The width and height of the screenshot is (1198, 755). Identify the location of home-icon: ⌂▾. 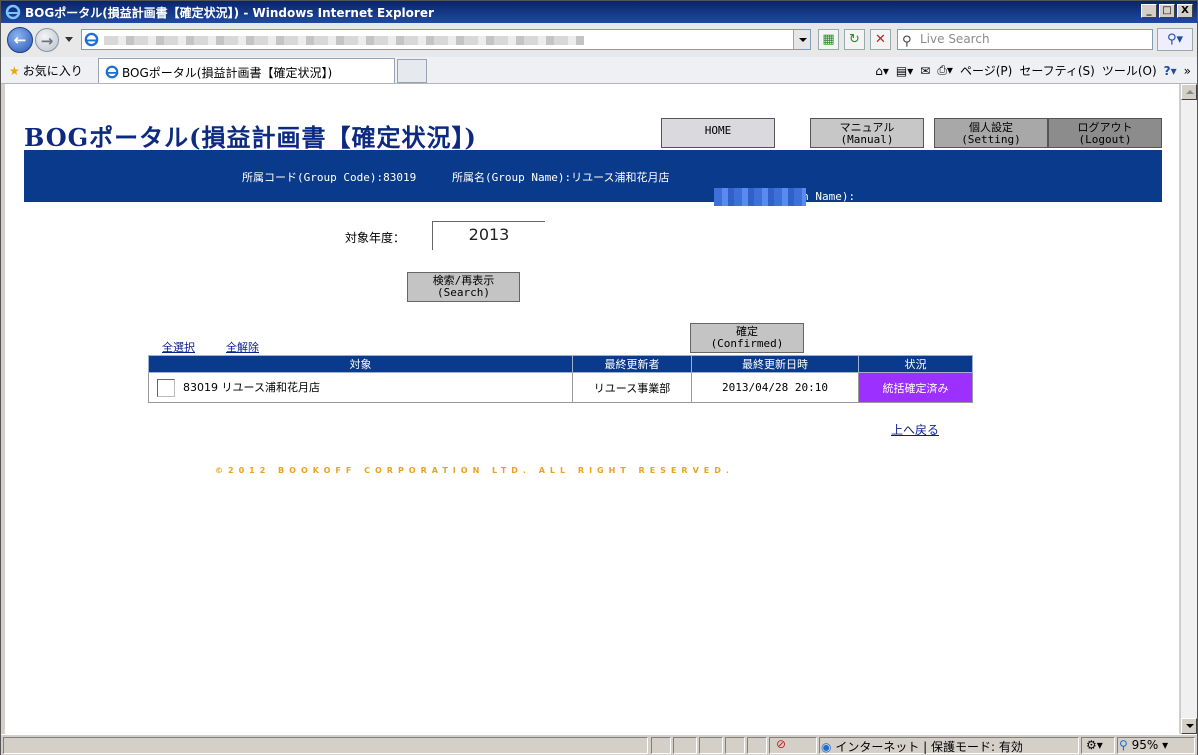
(882, 71).